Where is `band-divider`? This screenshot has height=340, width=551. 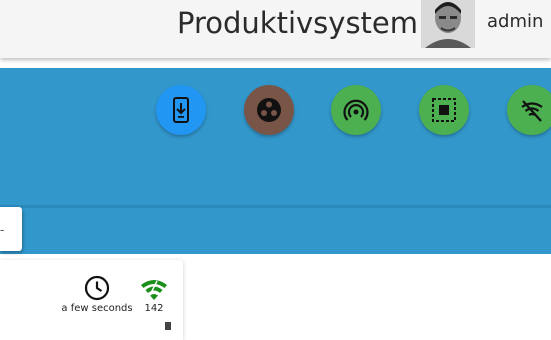 band-divider is located at coordinates (275, 206).